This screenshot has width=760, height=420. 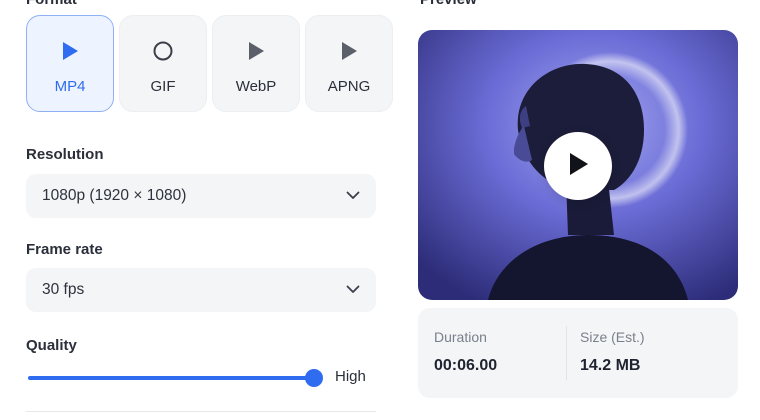 What do you see at coordinates (201, 196) in the screenshot?
I see `resolution-select: 1080p (1920 × 1080)` at bounding box center [201, 196].